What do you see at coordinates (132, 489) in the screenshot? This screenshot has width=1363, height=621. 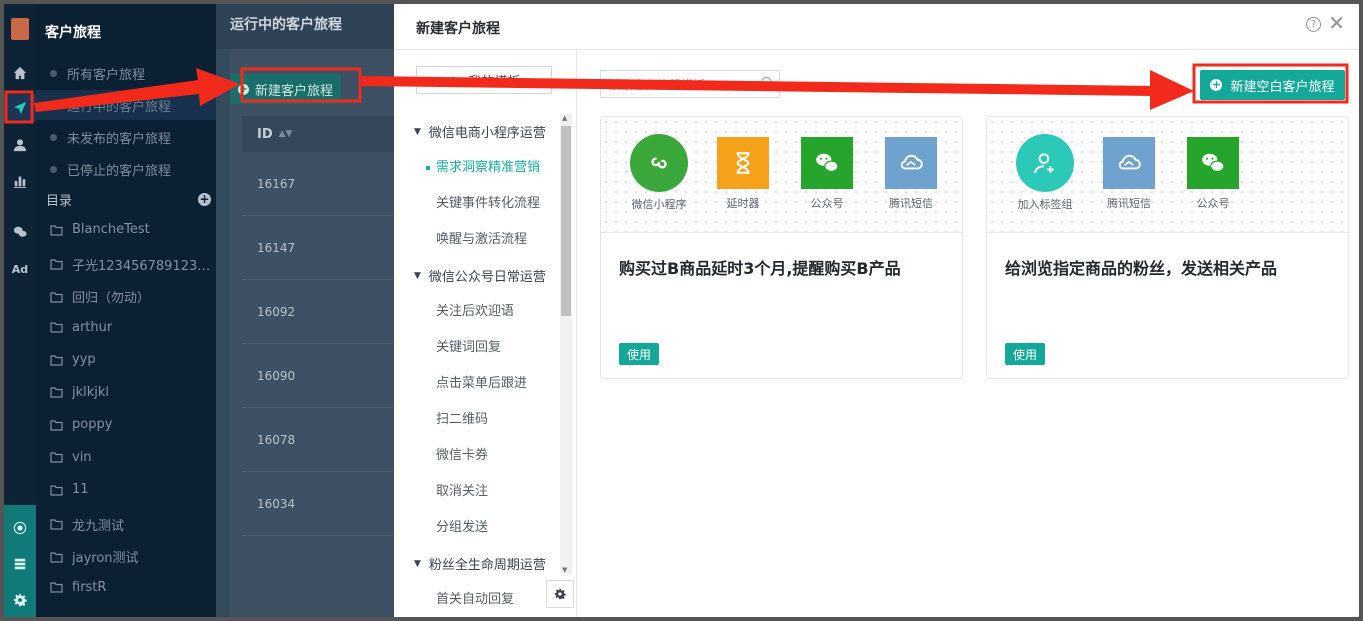 I see `folder-item: 11` at bounding box center [132, 489].